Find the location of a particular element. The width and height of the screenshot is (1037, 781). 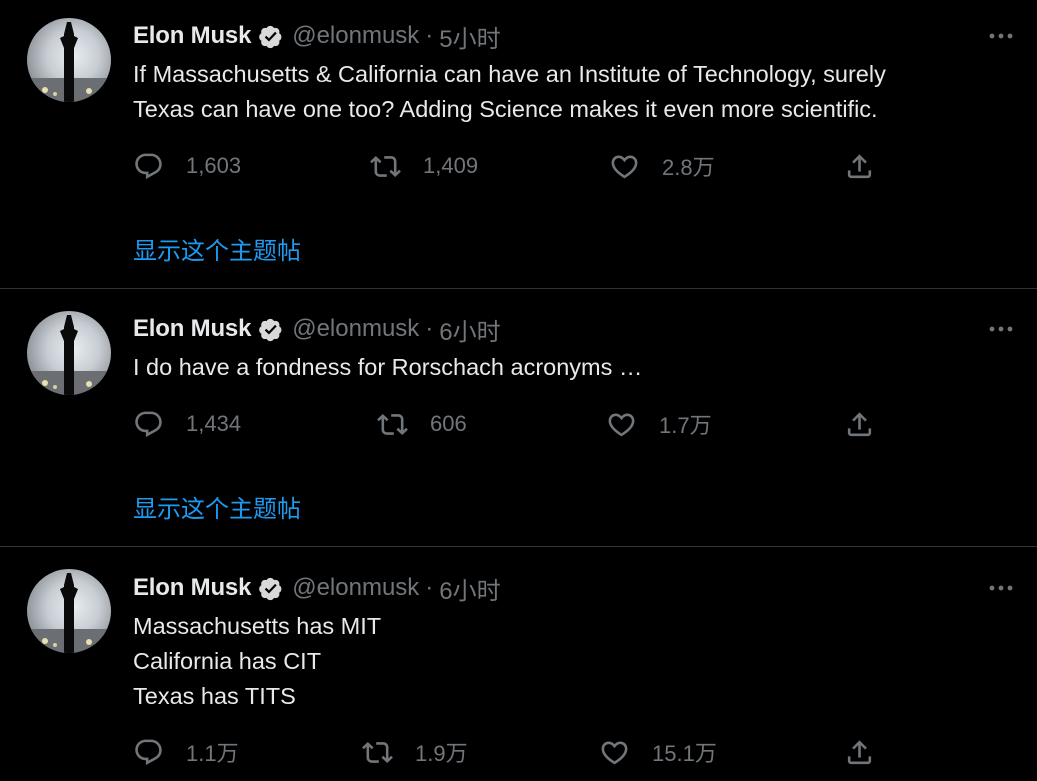

tweet-text-line: Texas has TITS is located at coordinates (214, 696).